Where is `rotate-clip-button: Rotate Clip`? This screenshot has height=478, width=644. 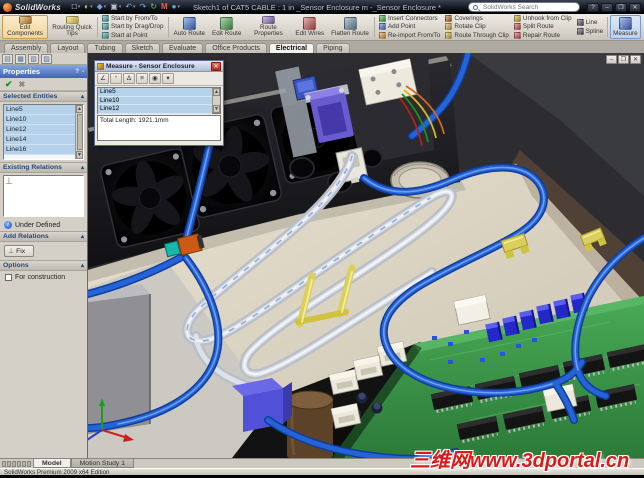
rotate-clip-button: Rotate Clip is located at coordinates (477, 27).